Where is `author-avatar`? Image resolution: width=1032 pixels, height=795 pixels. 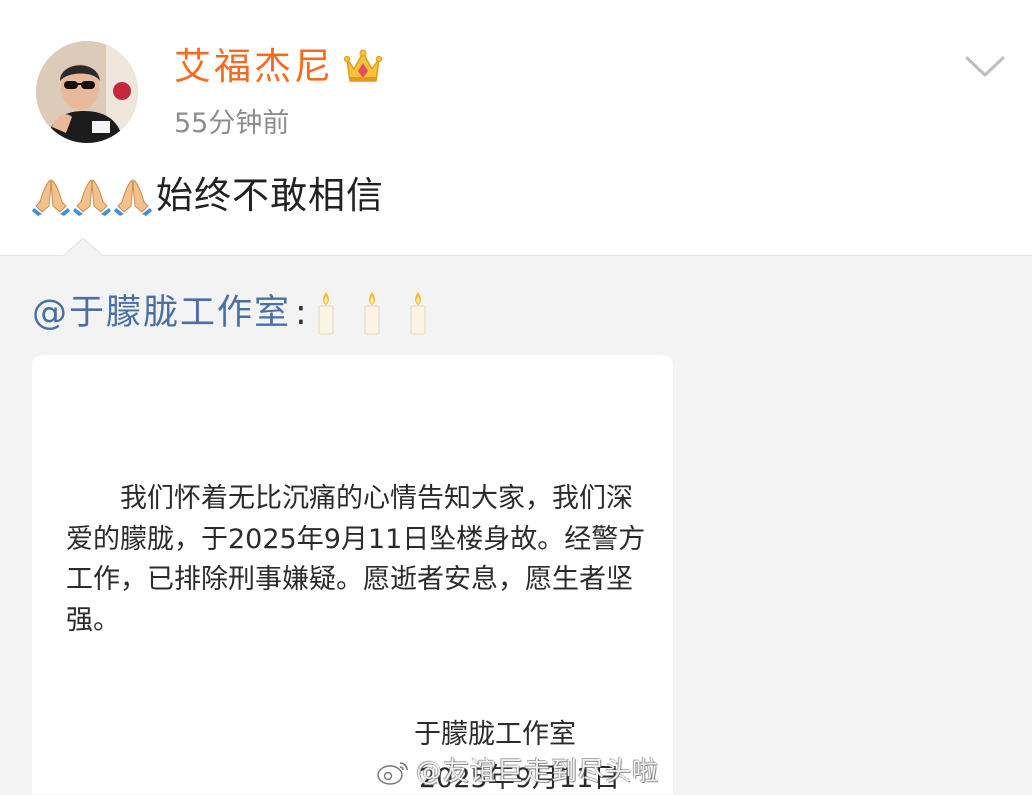
author-avatar is located at coordinates (87, 92).